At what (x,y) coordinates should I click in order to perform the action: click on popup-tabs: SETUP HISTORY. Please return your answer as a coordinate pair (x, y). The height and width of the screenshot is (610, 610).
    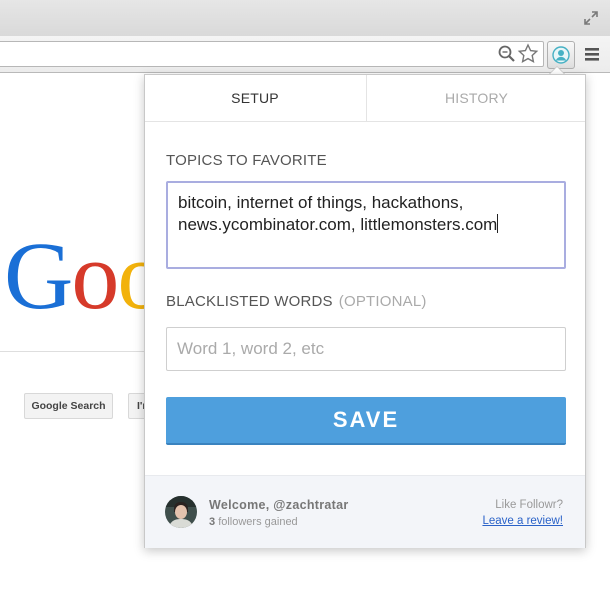
    Looking at the image, I should click on (365, 98).